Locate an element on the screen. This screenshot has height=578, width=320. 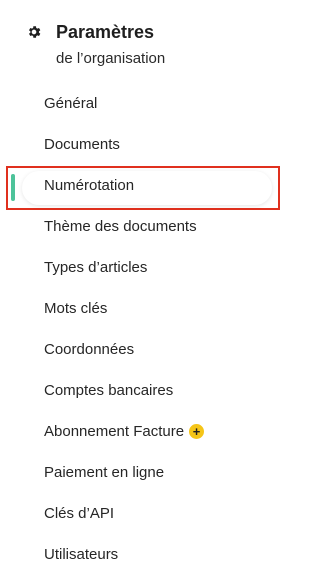
nav-item-label: Mots clés is located at coordinates (76, 308).